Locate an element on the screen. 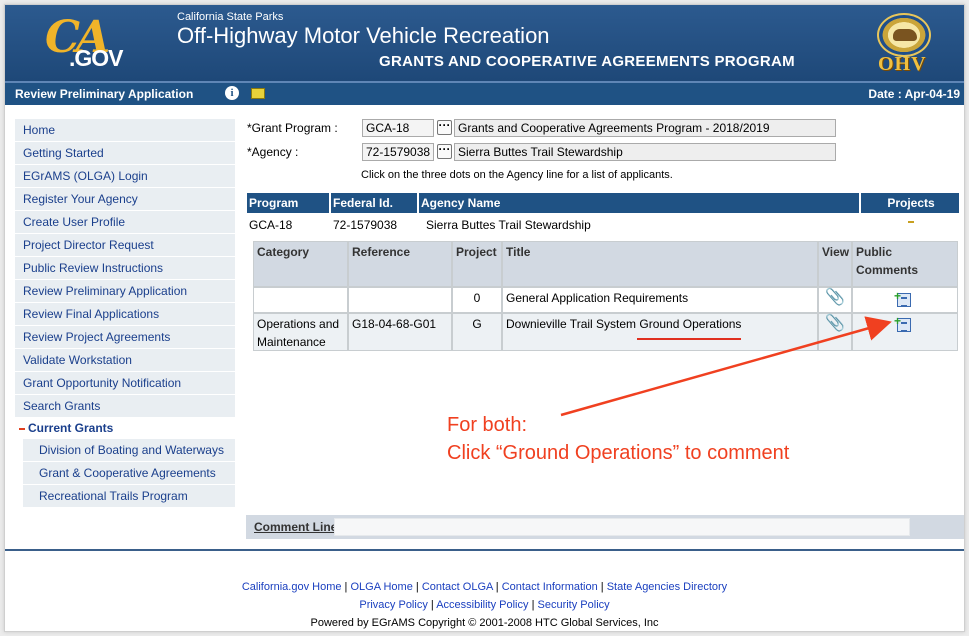  row2-add-comment-icon is located at coordinates (902, 322).